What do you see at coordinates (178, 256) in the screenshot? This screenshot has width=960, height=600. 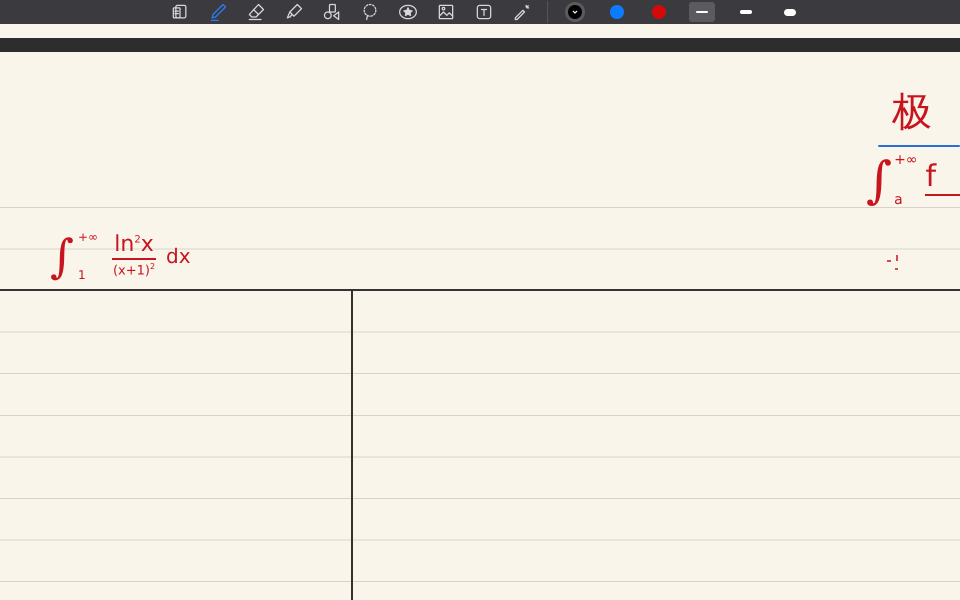 I see `differential: dx` at bounding box center [178, 256].